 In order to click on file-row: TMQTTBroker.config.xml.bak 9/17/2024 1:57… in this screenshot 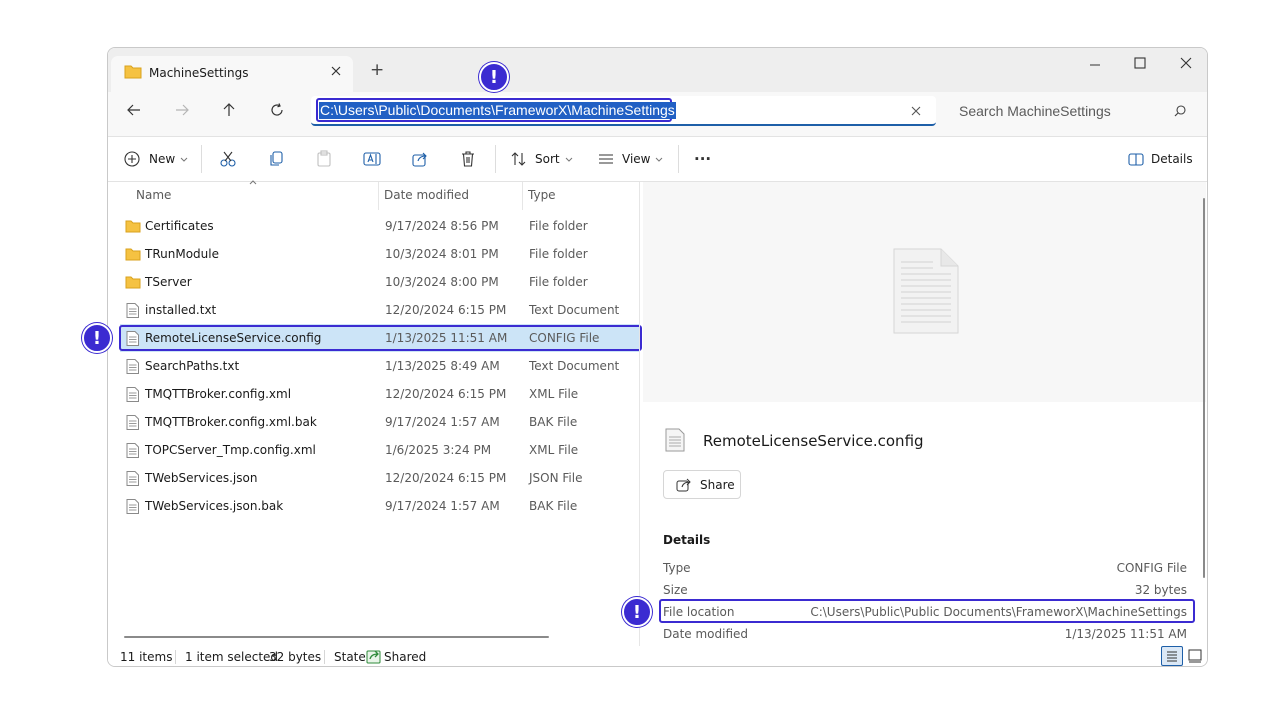, I will do `click(380, 422)`.